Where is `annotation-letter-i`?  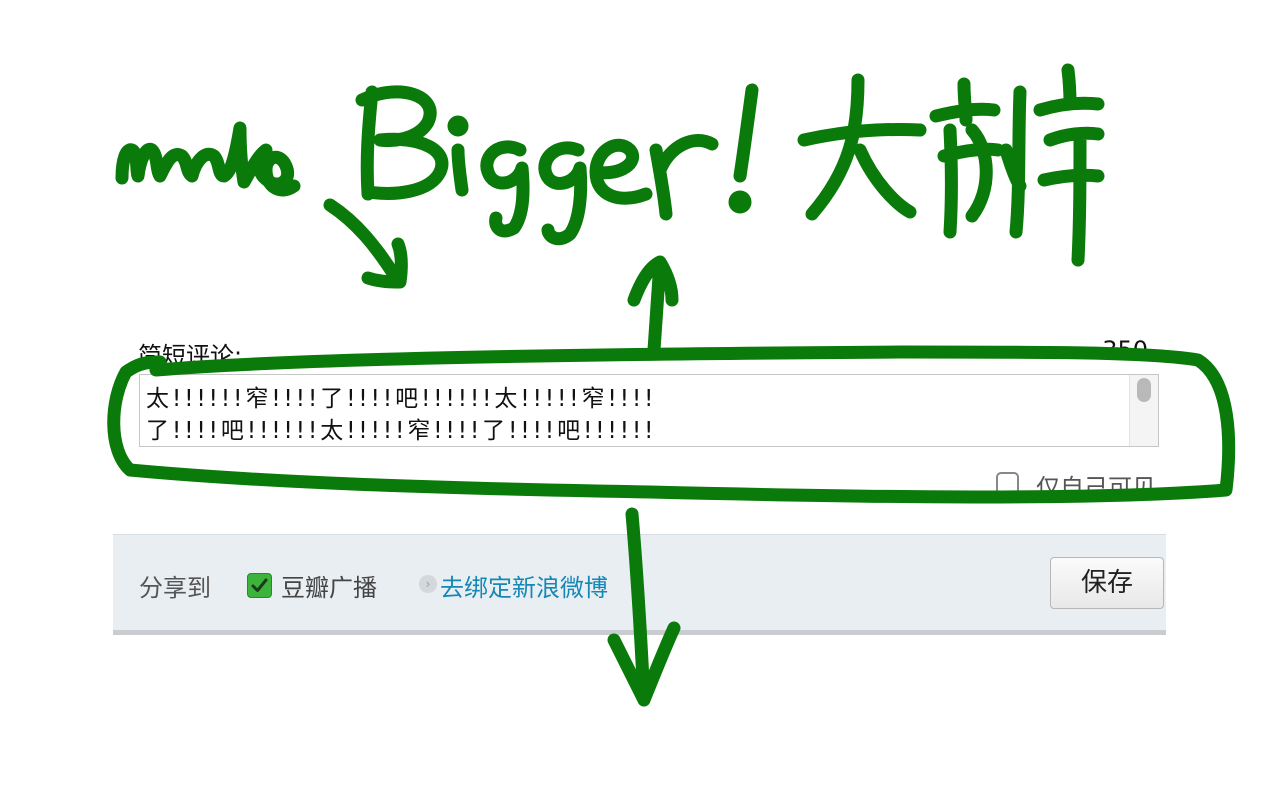 annotation-letter-i is located at coordinates (460, 170).